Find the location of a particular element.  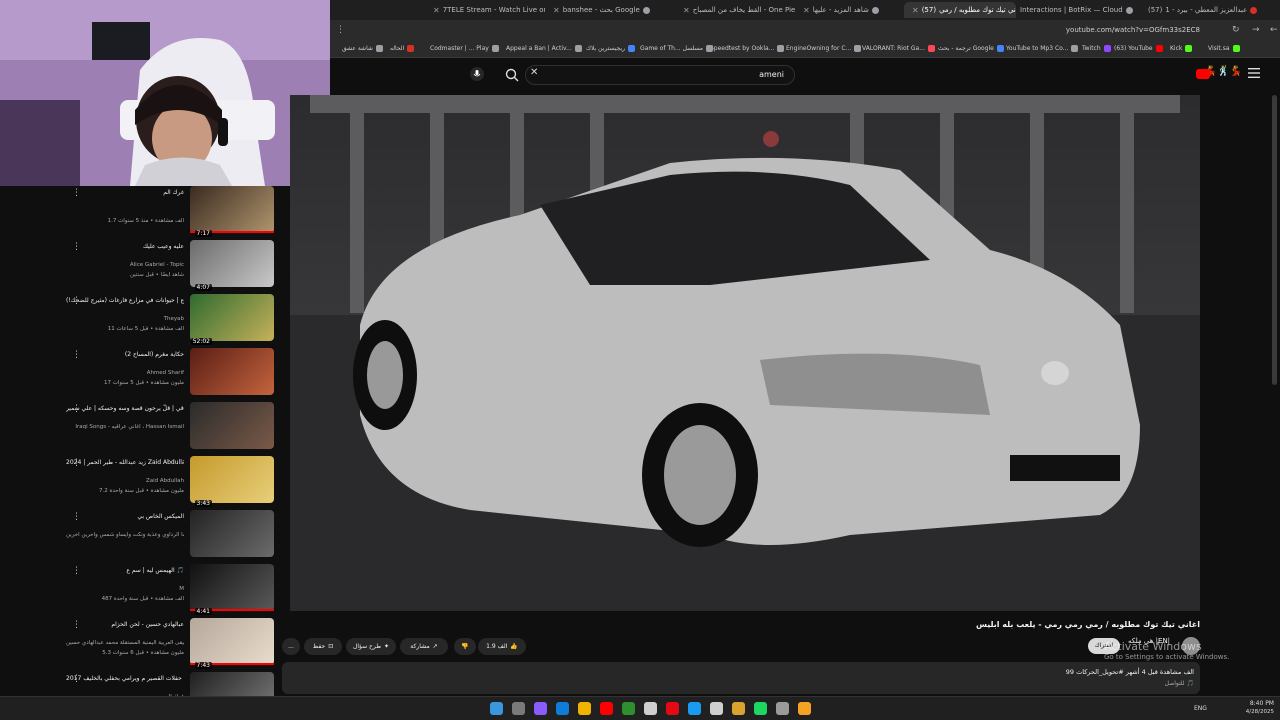

extensions-icon: ⋮ is located at coordinates (340, 30).